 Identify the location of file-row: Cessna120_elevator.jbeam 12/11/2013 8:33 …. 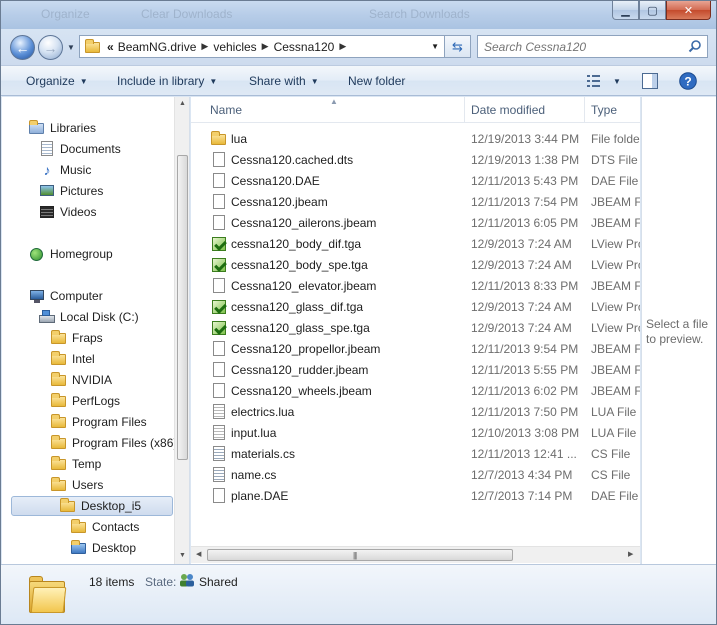
(415, 285).